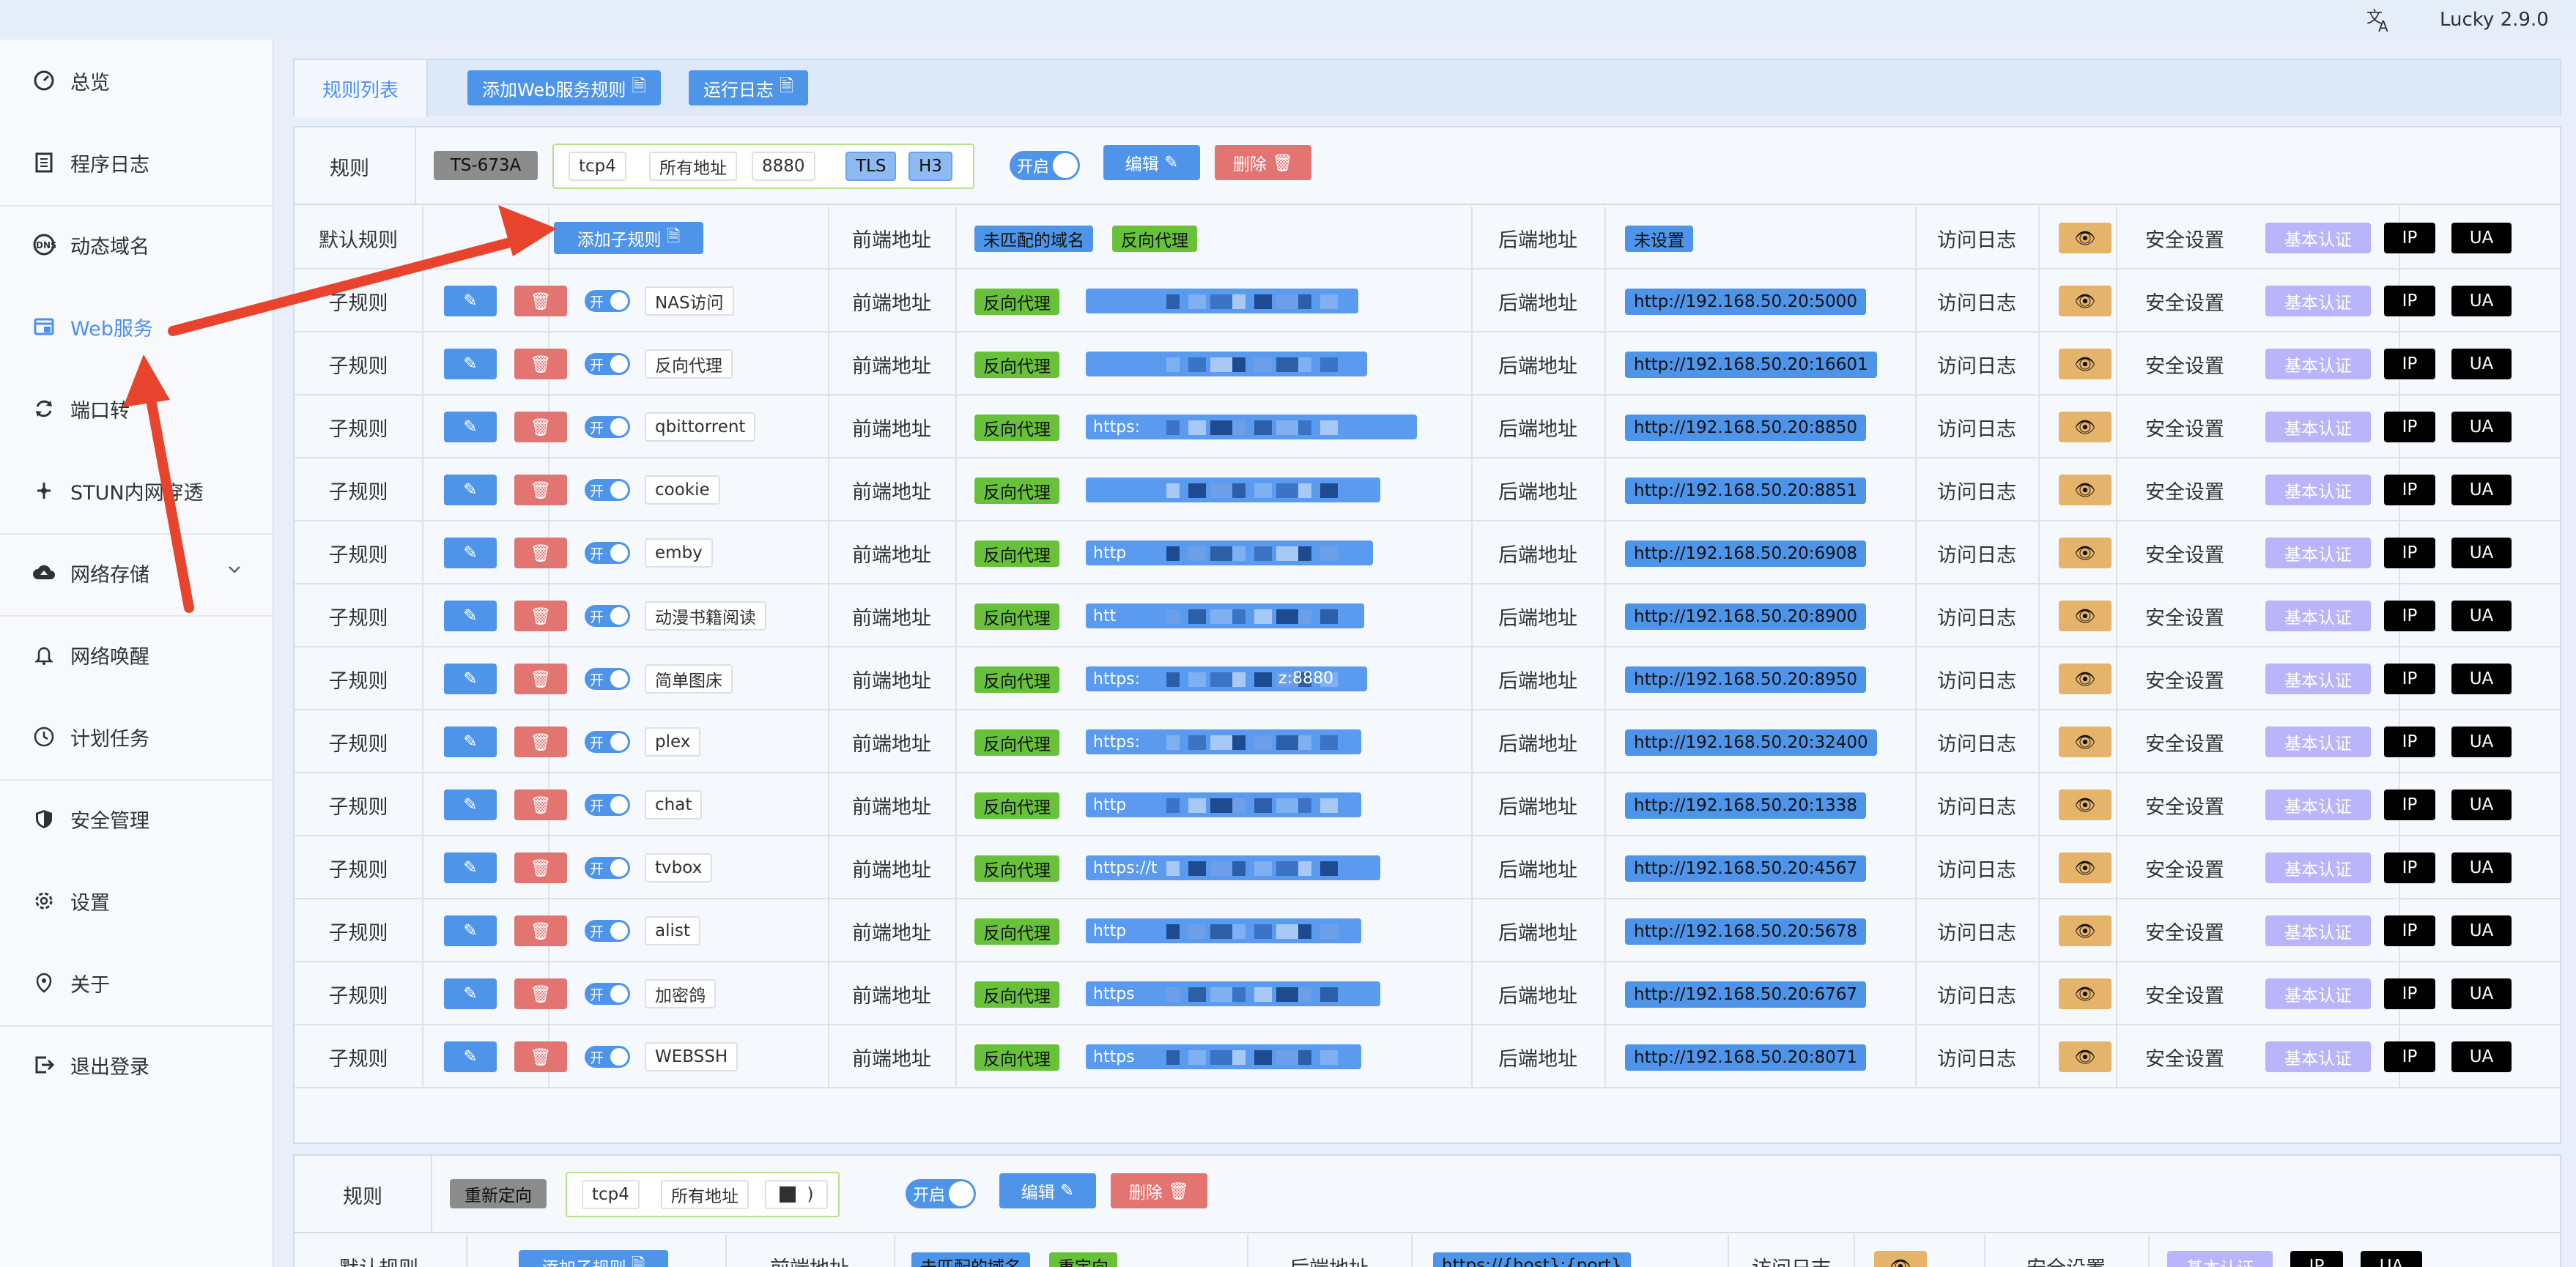  What do you see at coordinates (2379, 20) in the screenshot?
I see `translate-icon: 文A` at bounding box center [2379, 20].